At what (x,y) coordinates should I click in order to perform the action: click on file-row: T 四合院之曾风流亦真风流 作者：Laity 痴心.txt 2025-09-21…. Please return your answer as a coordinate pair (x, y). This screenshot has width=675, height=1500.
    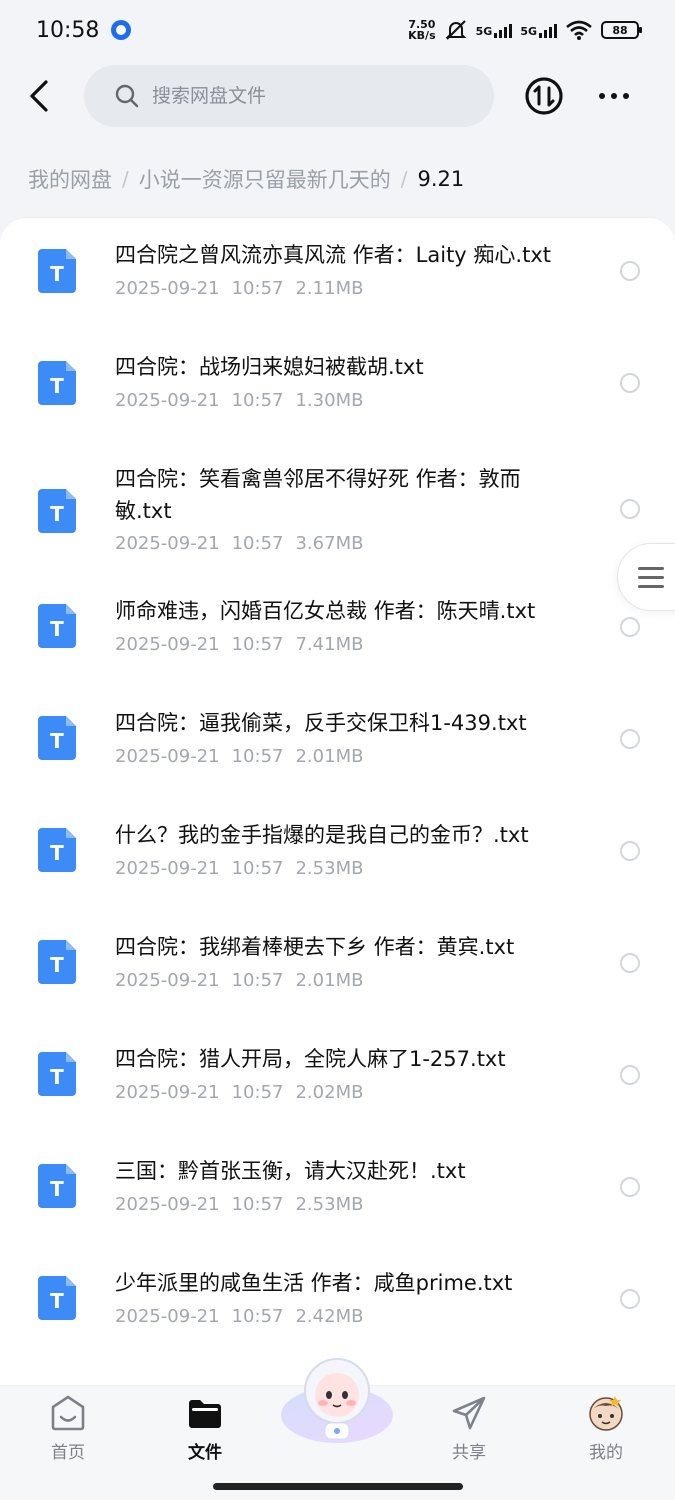
    Looking at the image, I should click on (337, 274).